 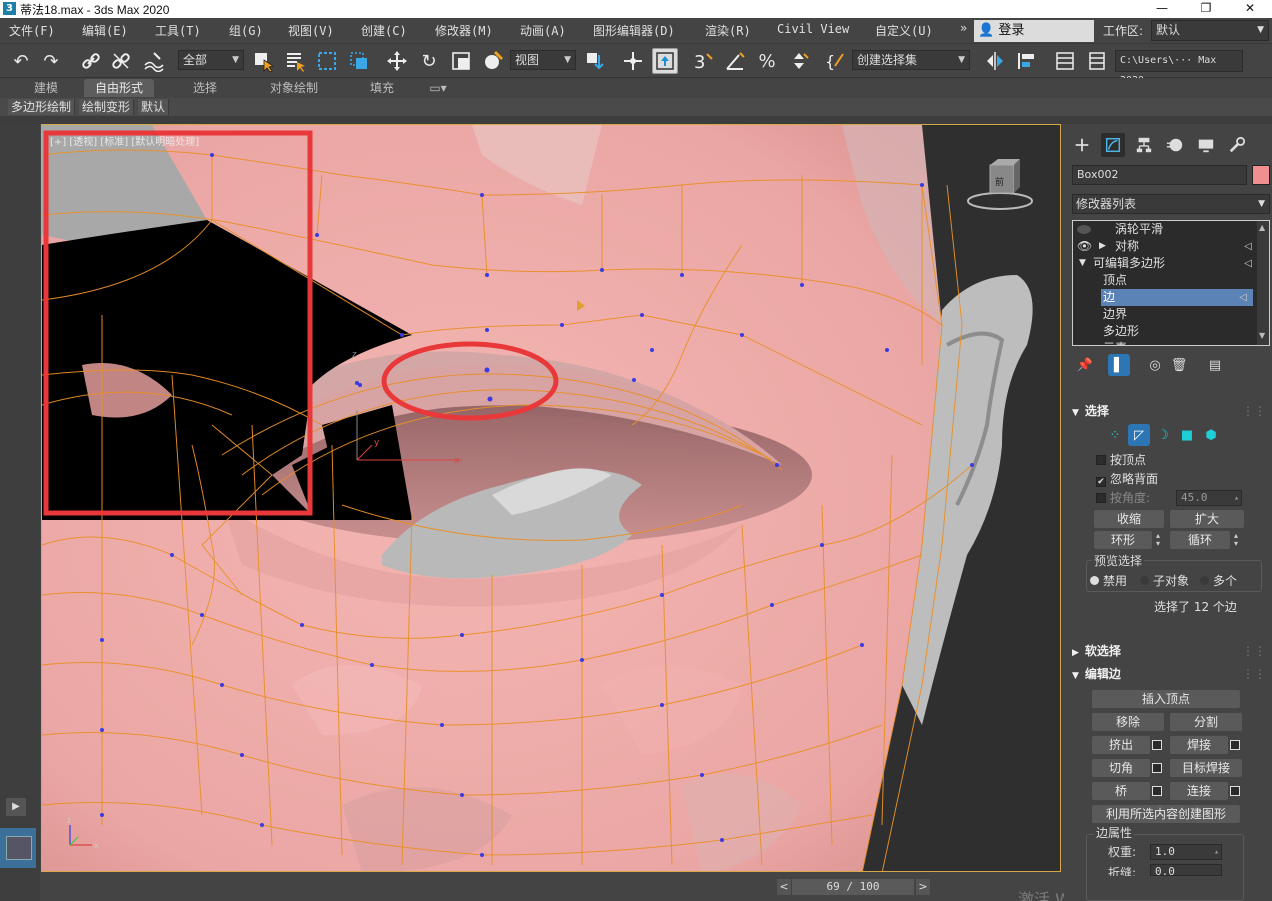 I want to click on grow-button: 扩大, so click(x=1207, y=519).